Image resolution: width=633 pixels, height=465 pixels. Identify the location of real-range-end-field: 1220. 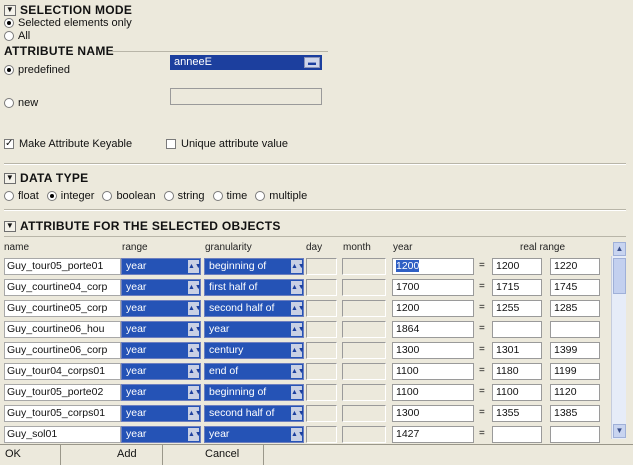
(575, 266).